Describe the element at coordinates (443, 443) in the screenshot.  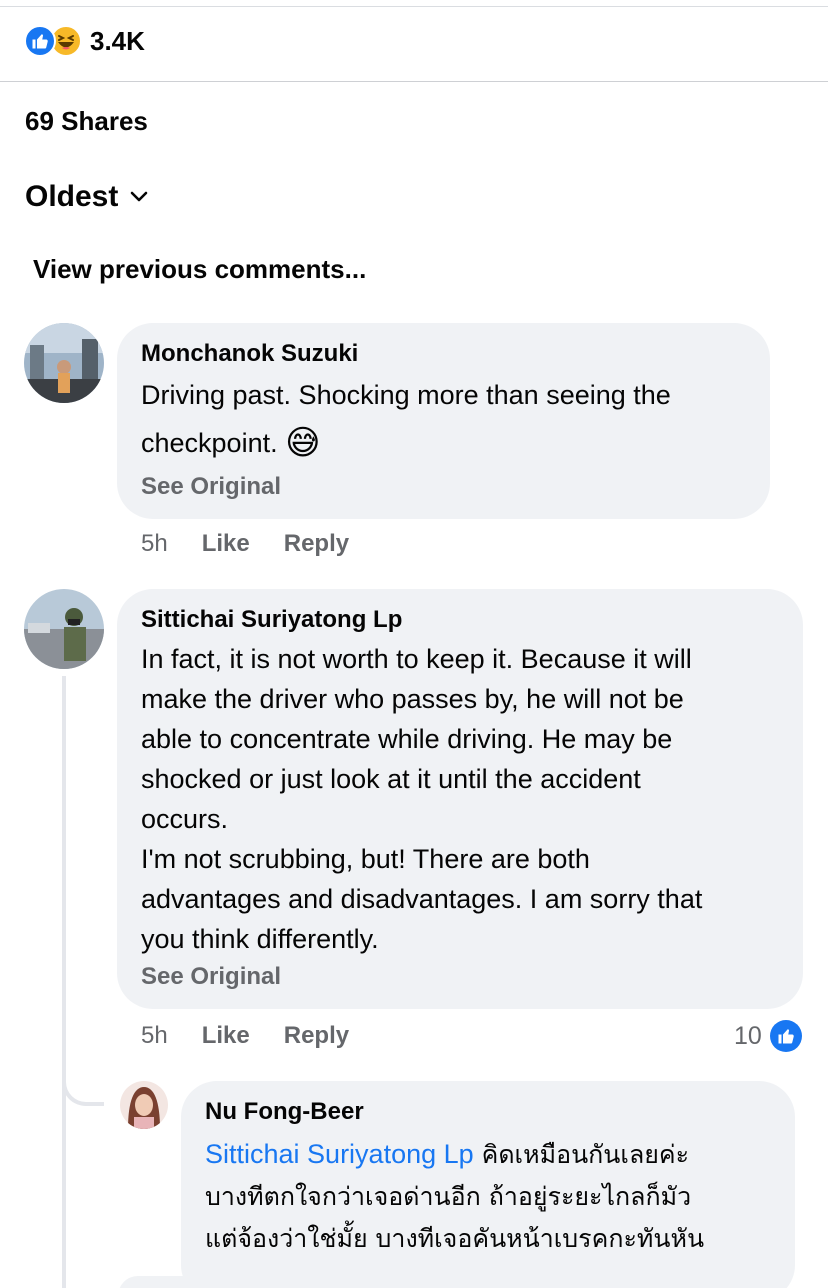
I see `comment-line: checkpoint. 😅` at that location.